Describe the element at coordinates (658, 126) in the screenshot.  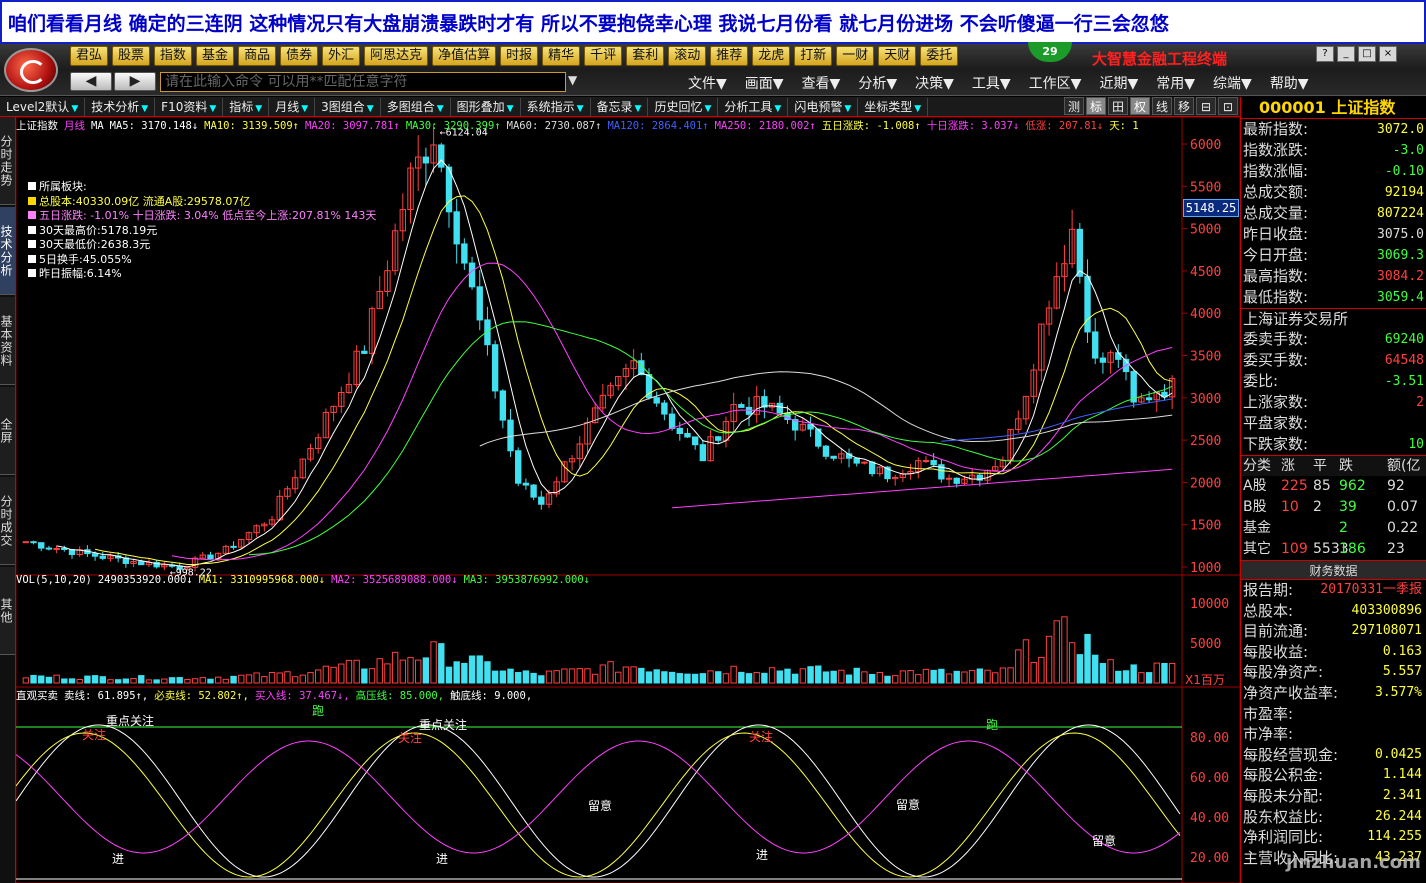
I see `legend-item: MA120: 2864.401↑` at that location.